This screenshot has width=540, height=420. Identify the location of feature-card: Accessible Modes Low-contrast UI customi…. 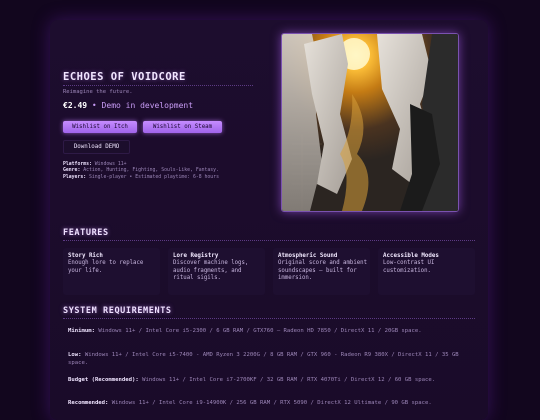
(426, 271).